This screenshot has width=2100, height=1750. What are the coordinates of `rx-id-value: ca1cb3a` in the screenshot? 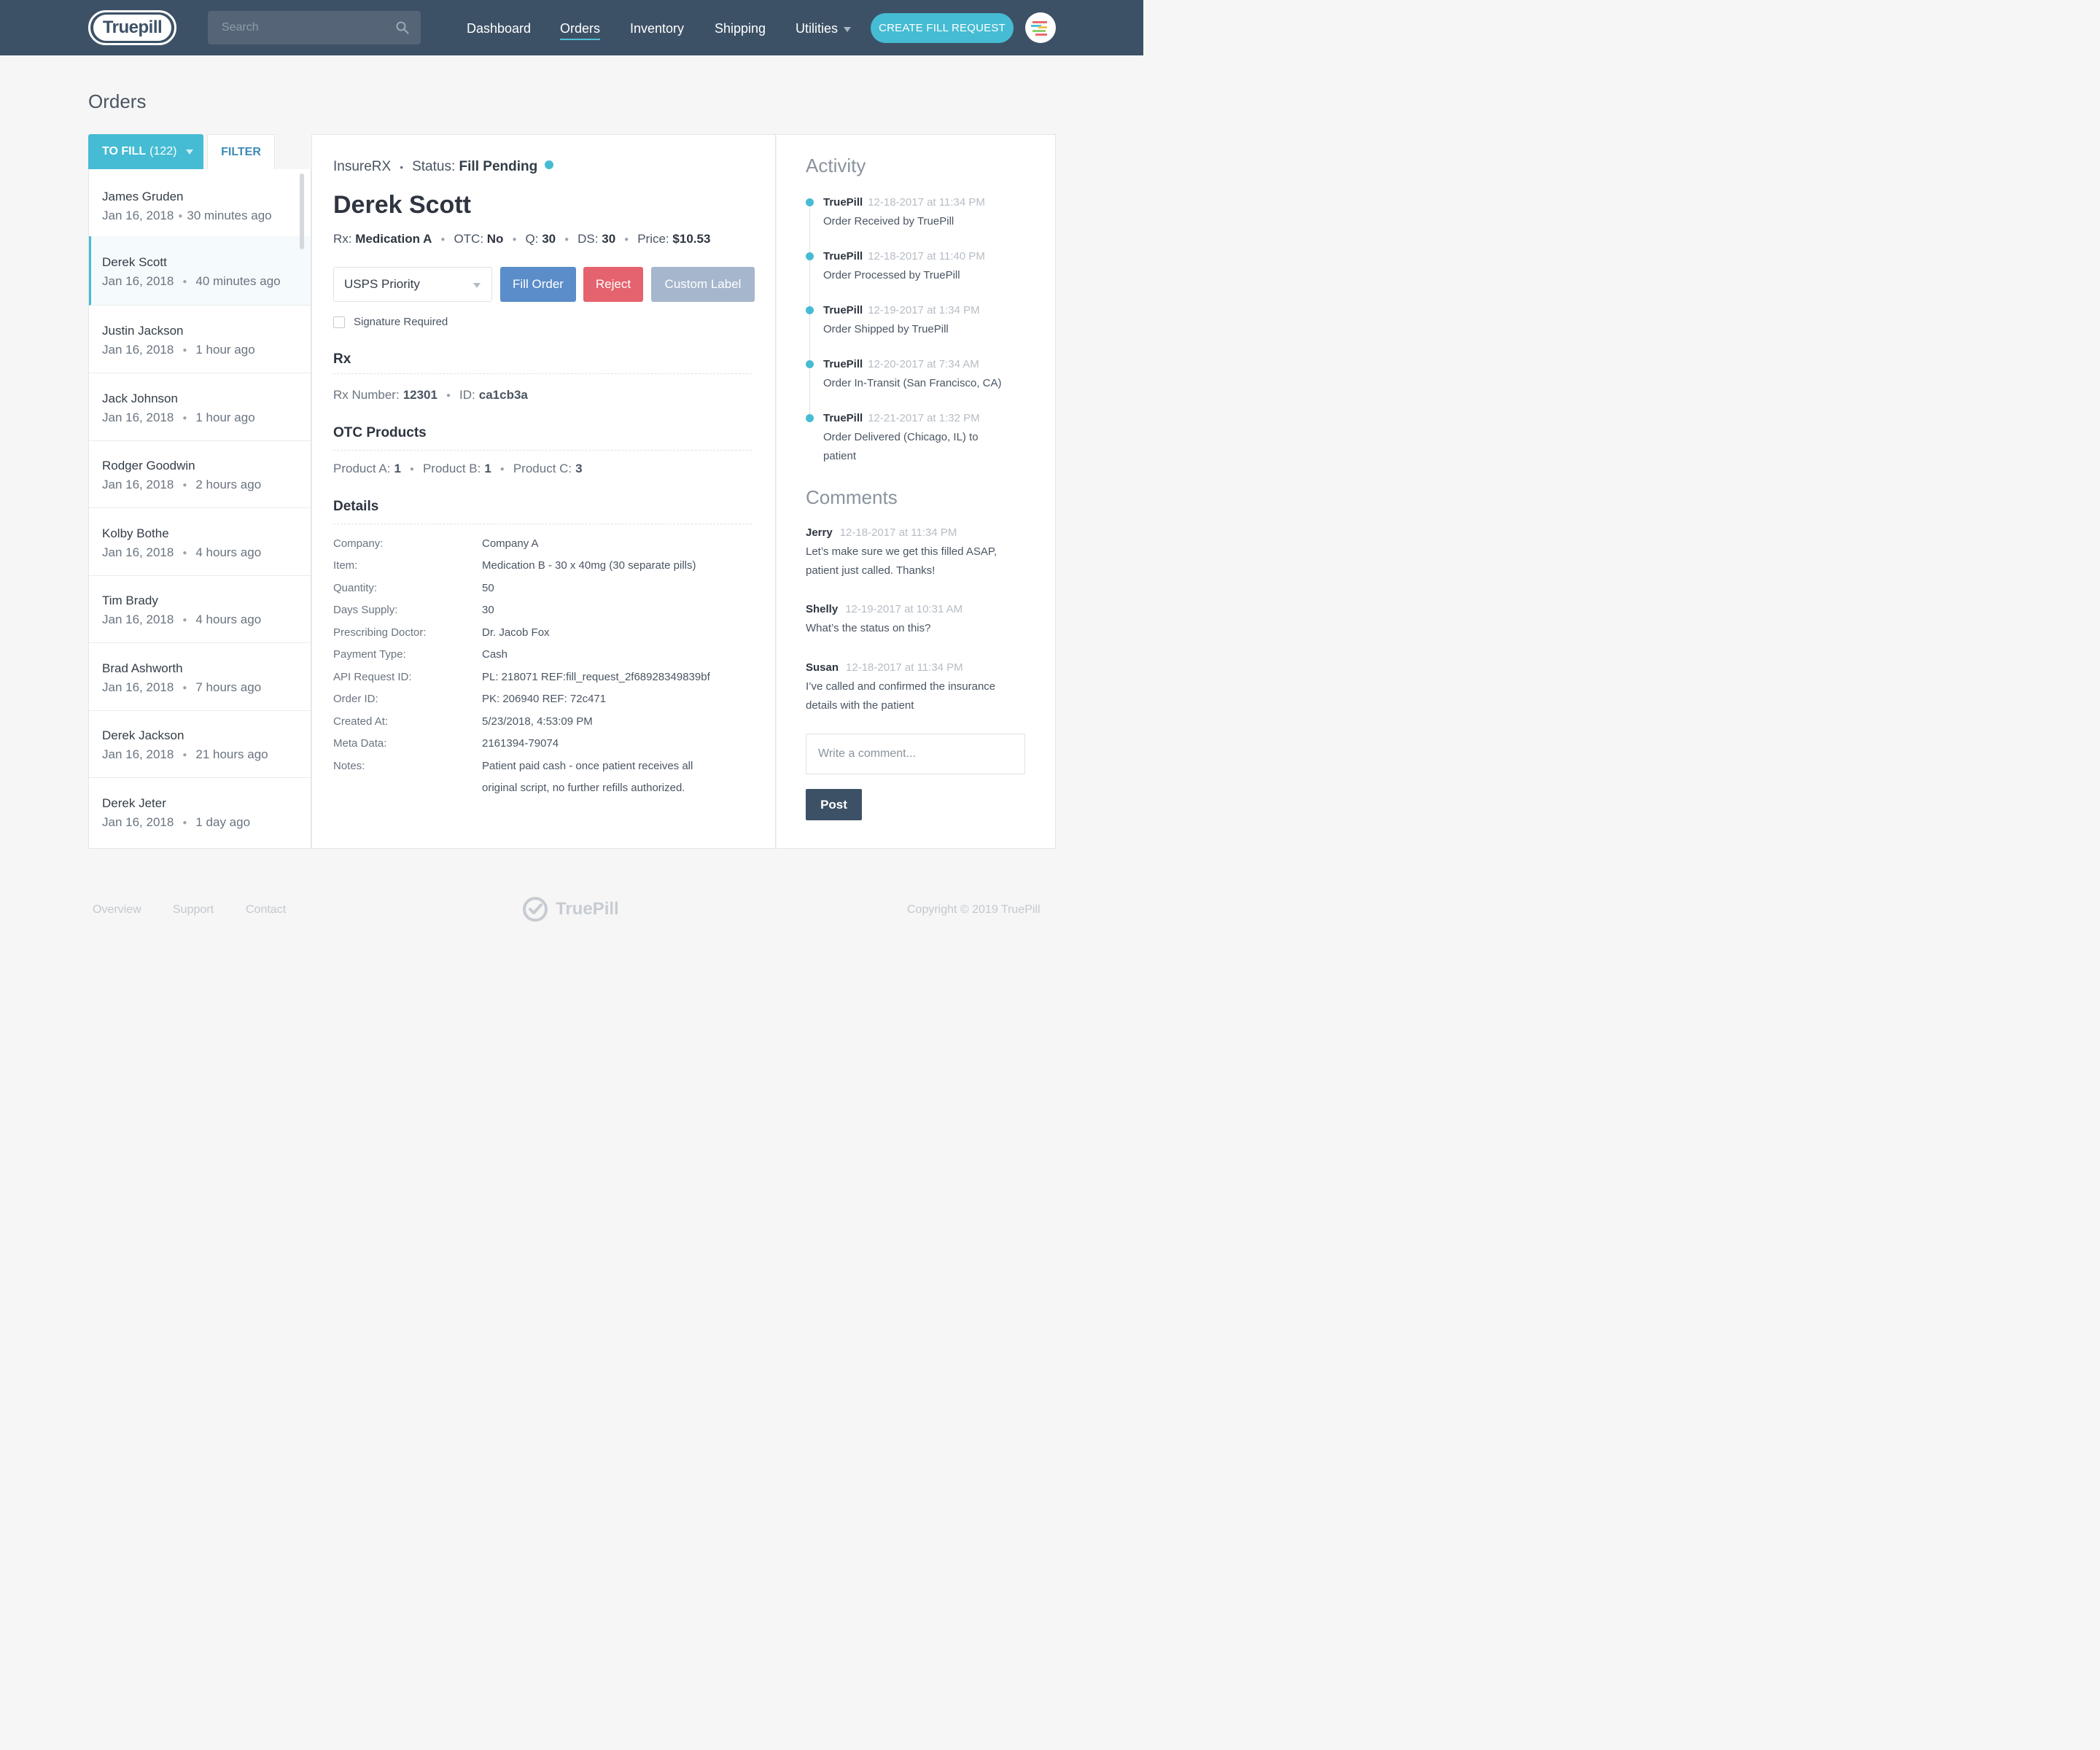 It's located at (503, 395).